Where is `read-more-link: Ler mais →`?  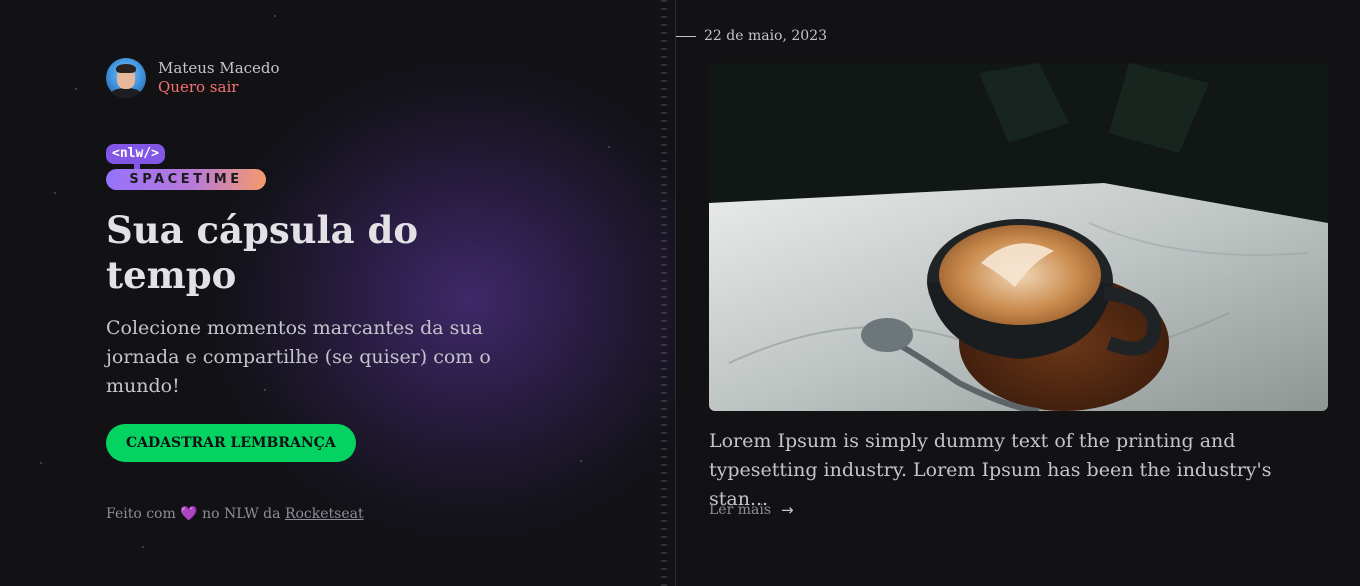 read-more-link: Ler mais → is located at coordinates (751, 510).